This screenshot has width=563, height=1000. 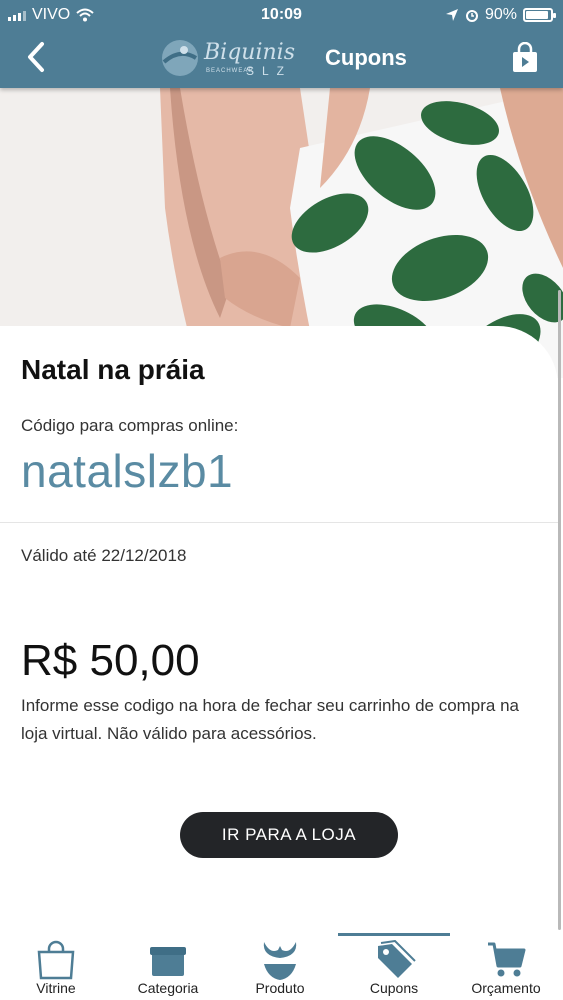 What do you see at coordinates (394, 988) in the screenshot?
I see `tab-label: Cupons` at bounding box center [394, 988].